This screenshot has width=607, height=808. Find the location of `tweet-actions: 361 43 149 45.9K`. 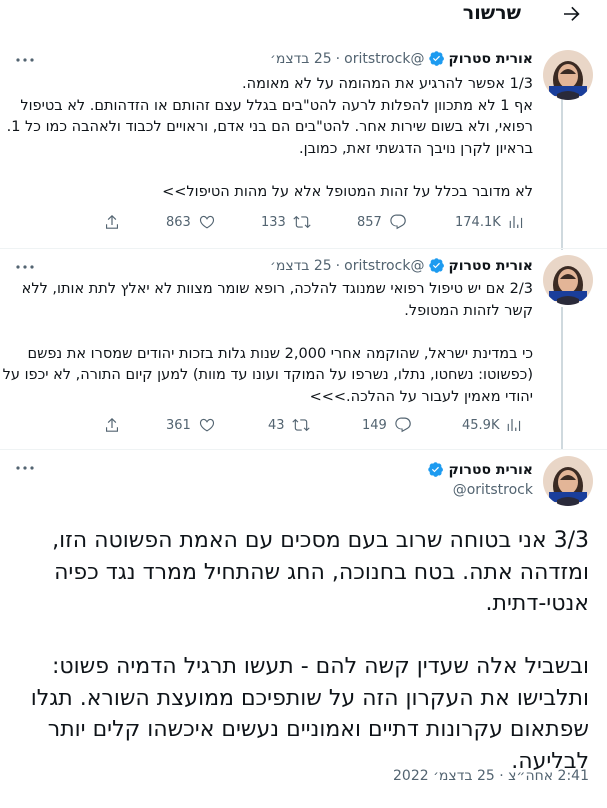

tweet-actions: 361 43 149 45.9K is located at coordinates (303, 427).